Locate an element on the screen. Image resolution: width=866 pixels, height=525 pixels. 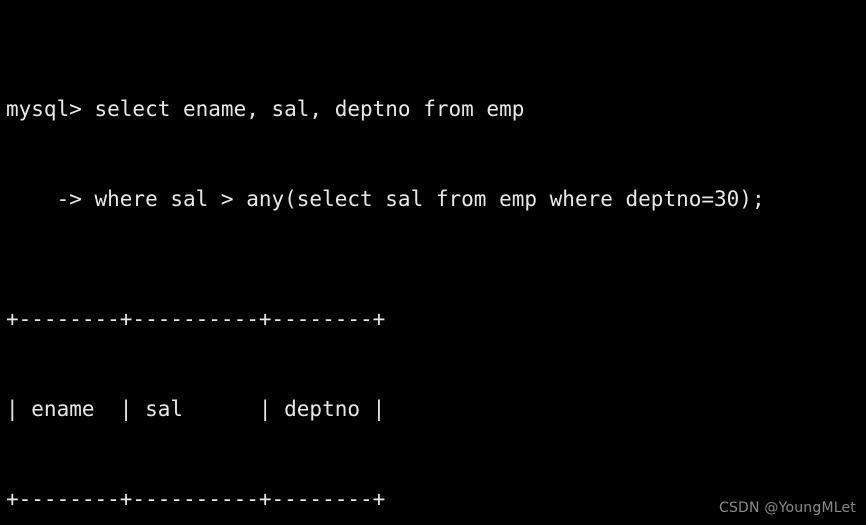
table-header-row: | ename | sal | deptno | is located at coordinates (196, 409).